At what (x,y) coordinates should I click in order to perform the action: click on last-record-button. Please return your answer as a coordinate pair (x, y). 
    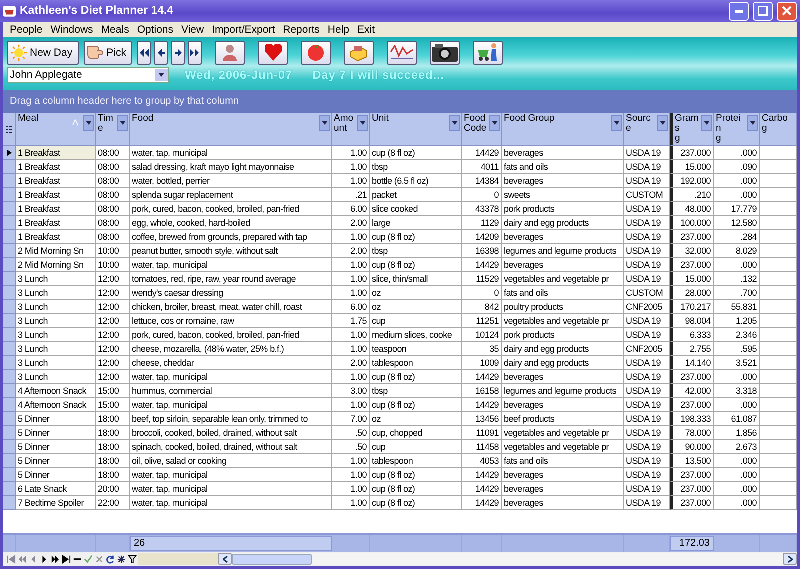
    Looking at the image, I should click on (66, 559).